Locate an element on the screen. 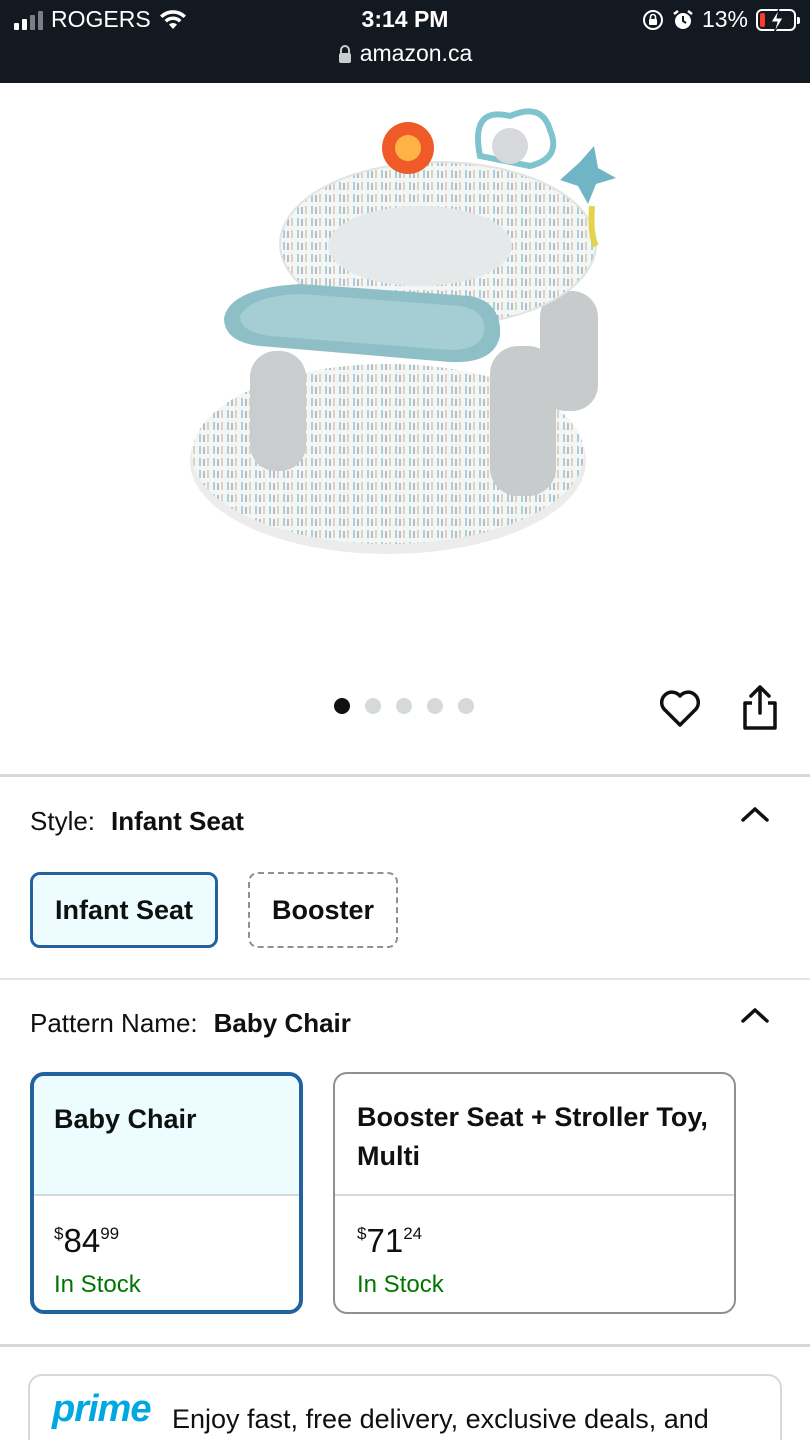 This screenshot has height=1440, width=810. style-selected-value: Infant Seat is located at coordinates (177, 821).